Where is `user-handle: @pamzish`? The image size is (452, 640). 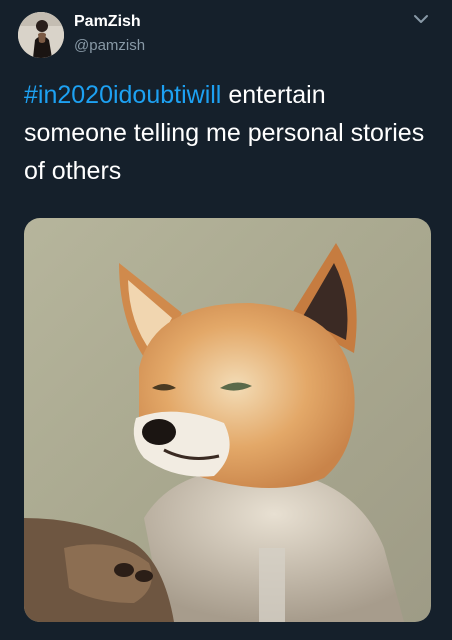
user-handle: @pamzish is located at coordinates (109, 45).